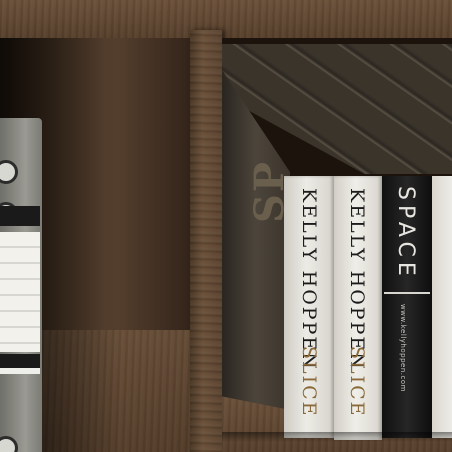  What do you see at coordinates (405, 233) in the screenshot?
I see `book-title: SPACE` at bounding box center [405, 233].